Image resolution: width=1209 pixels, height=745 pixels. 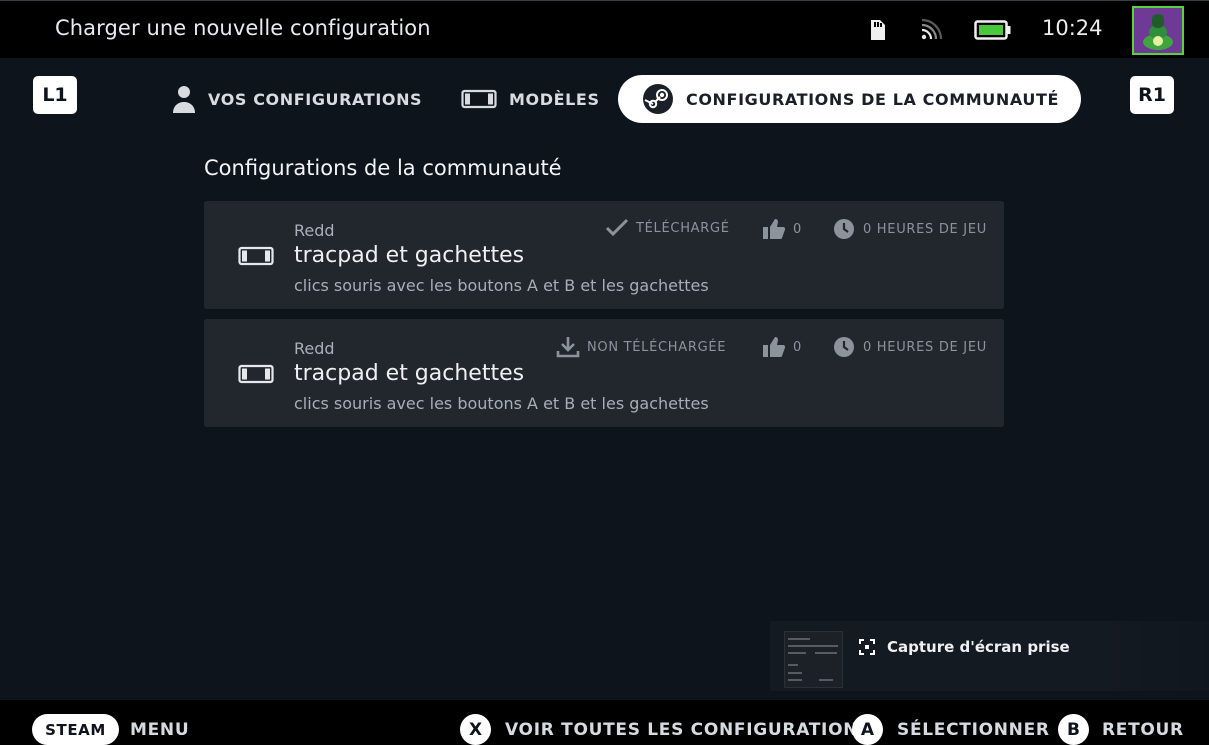 I want to click on a-button: A, so click(x=867, y=729).